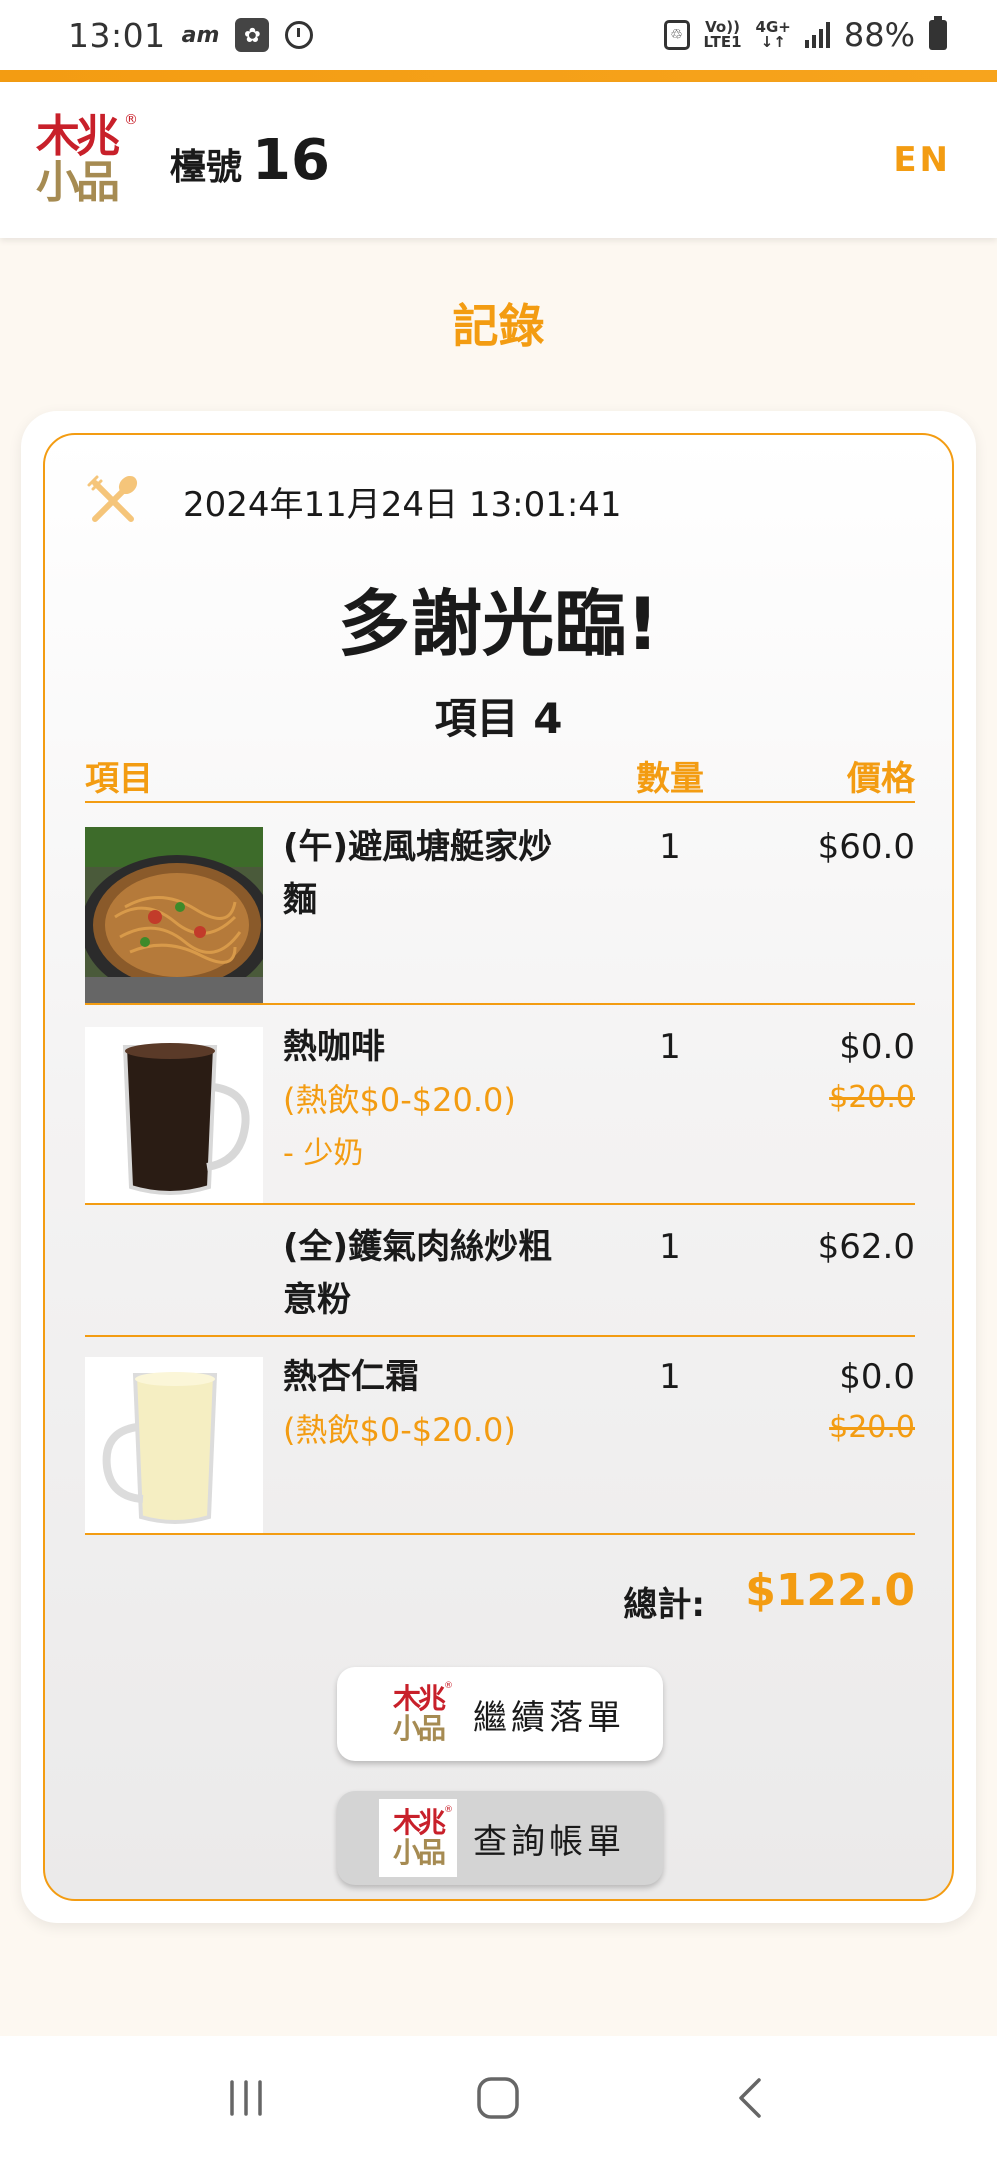  What do you see at coordinates (174, 1445) in the screenshot?
I see `item-image-hot-almond` at bounding box center [174, 1445].